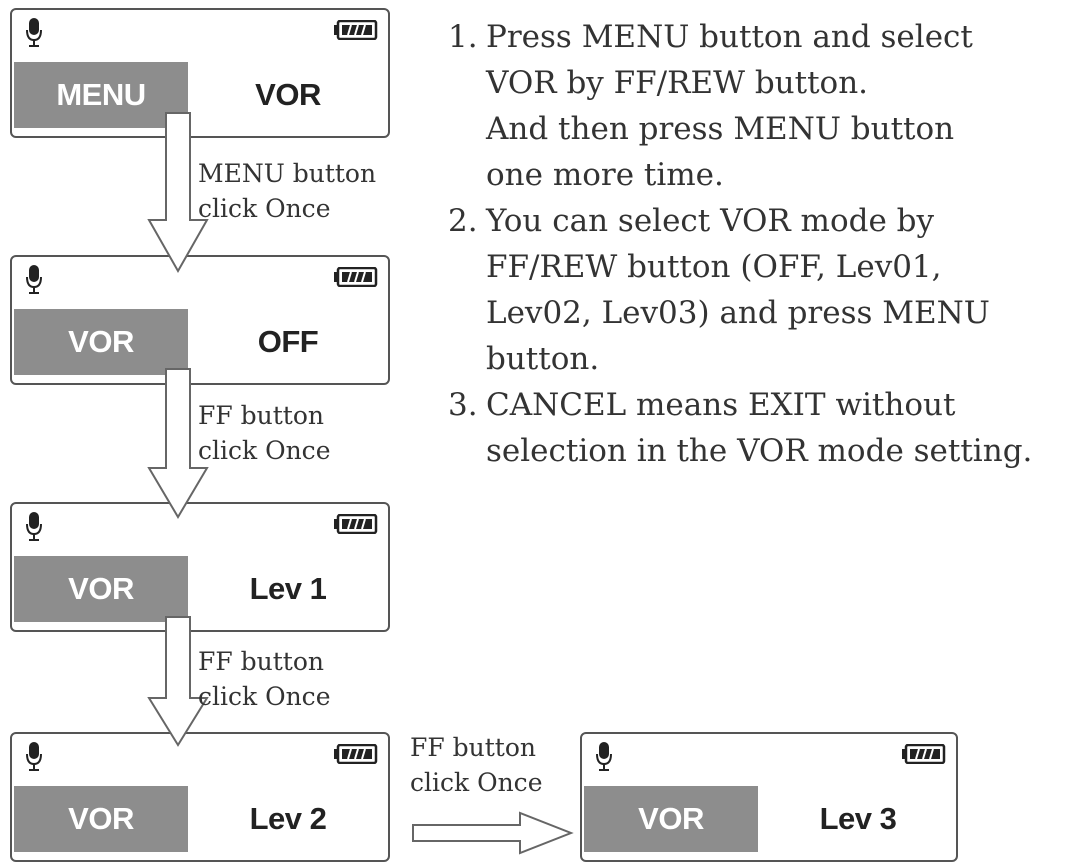  What do you see at coordinates (476, 765) in the screenshot?
I see `step-annotation-4: FF button click Once` at bounding box center [476, 765].